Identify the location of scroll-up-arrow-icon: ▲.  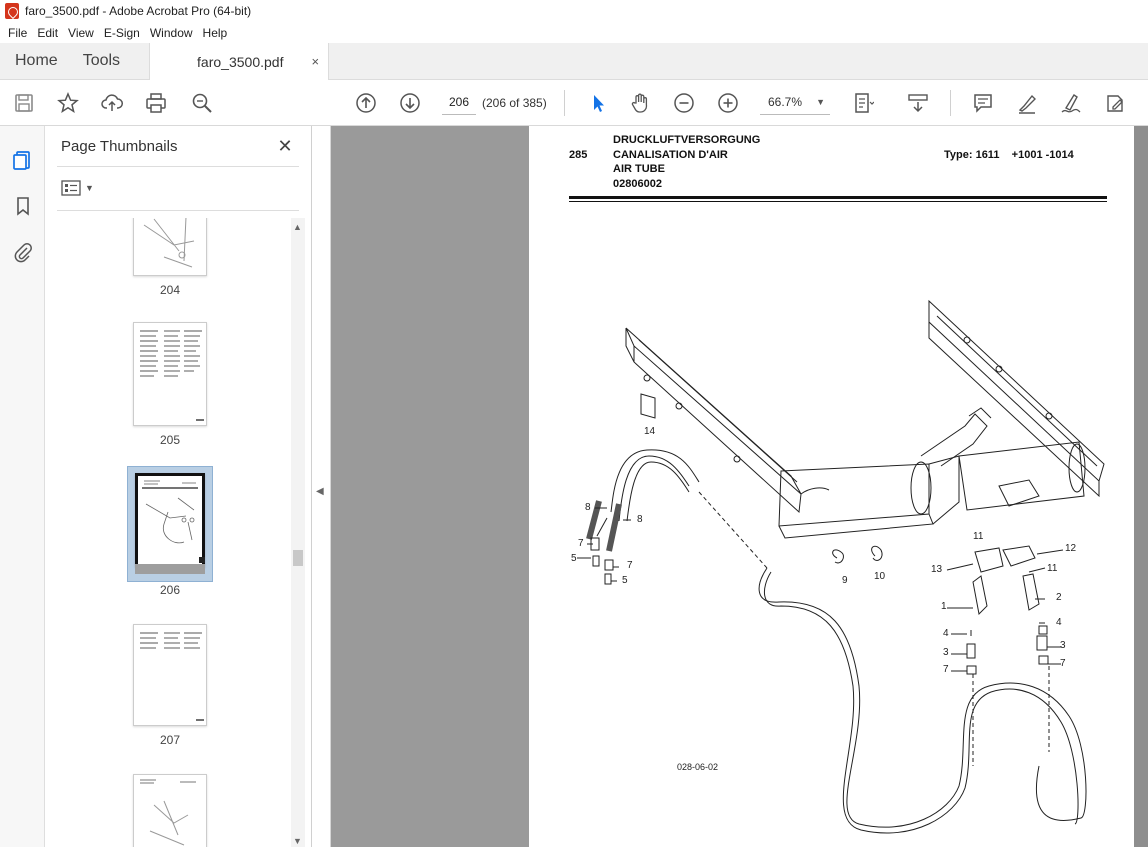
(297, 227).